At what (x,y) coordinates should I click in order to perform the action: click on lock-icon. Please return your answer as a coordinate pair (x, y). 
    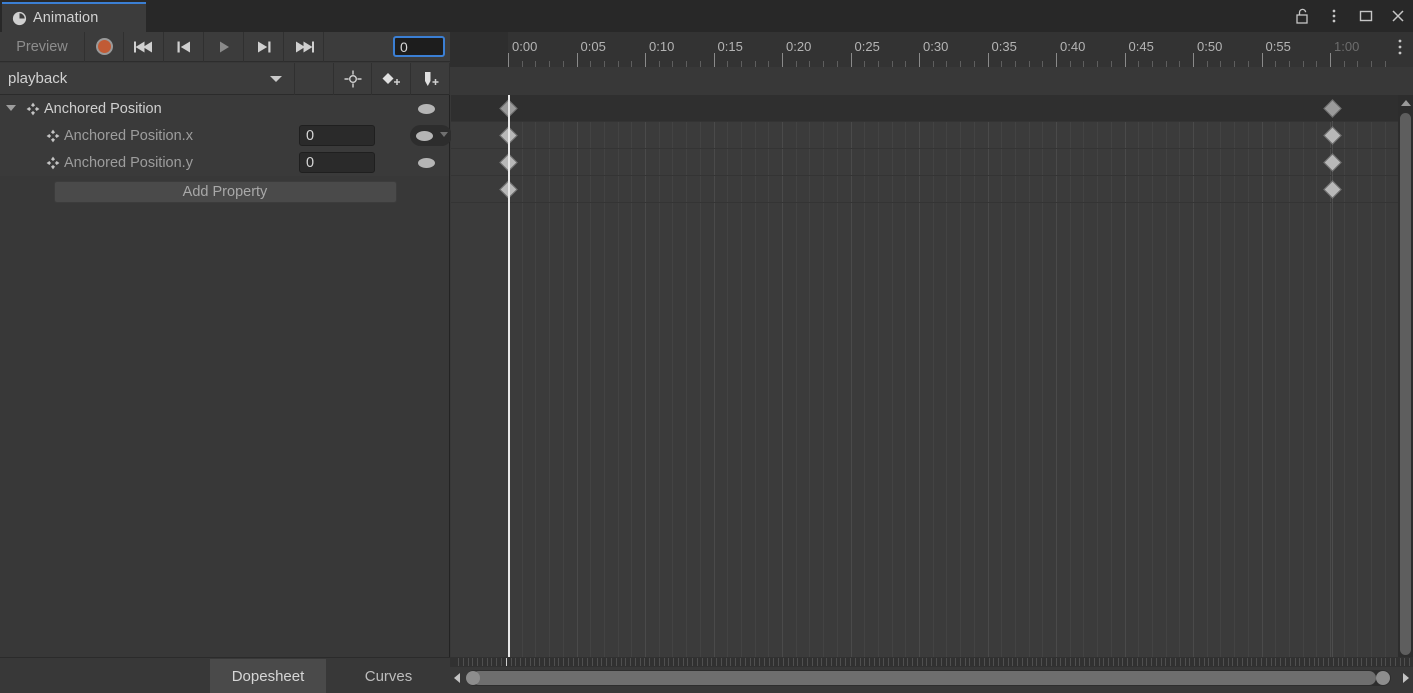
    Looking at the image, I should click on (1302, 16).